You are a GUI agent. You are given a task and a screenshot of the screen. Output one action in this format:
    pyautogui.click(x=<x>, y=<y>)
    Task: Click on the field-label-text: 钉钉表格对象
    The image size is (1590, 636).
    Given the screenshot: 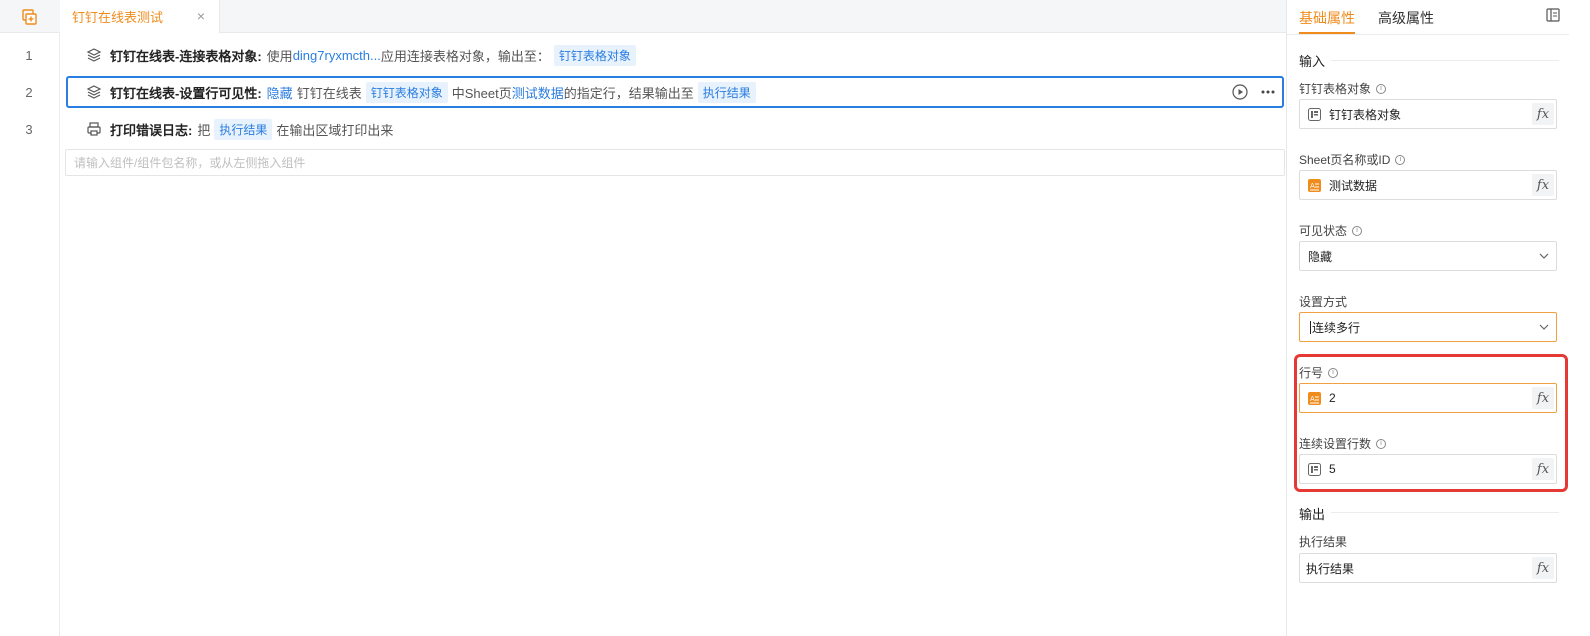 What is the action you would take?
    pyautogui.click(x=1335, y=89)
    